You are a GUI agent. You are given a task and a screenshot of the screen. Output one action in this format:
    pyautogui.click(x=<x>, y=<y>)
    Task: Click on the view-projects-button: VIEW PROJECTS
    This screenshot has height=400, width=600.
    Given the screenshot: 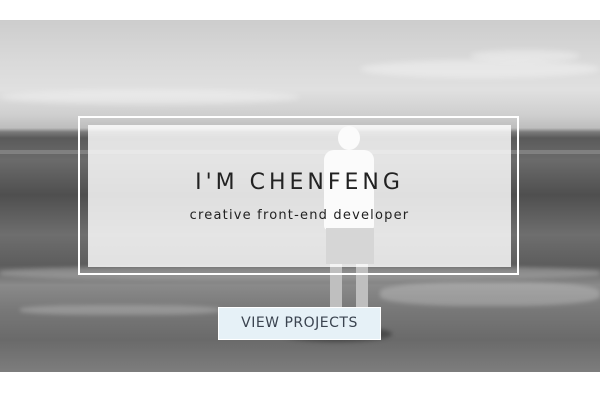 What is the action you would take?
    pyautogui.click(x=299, y=323)
    